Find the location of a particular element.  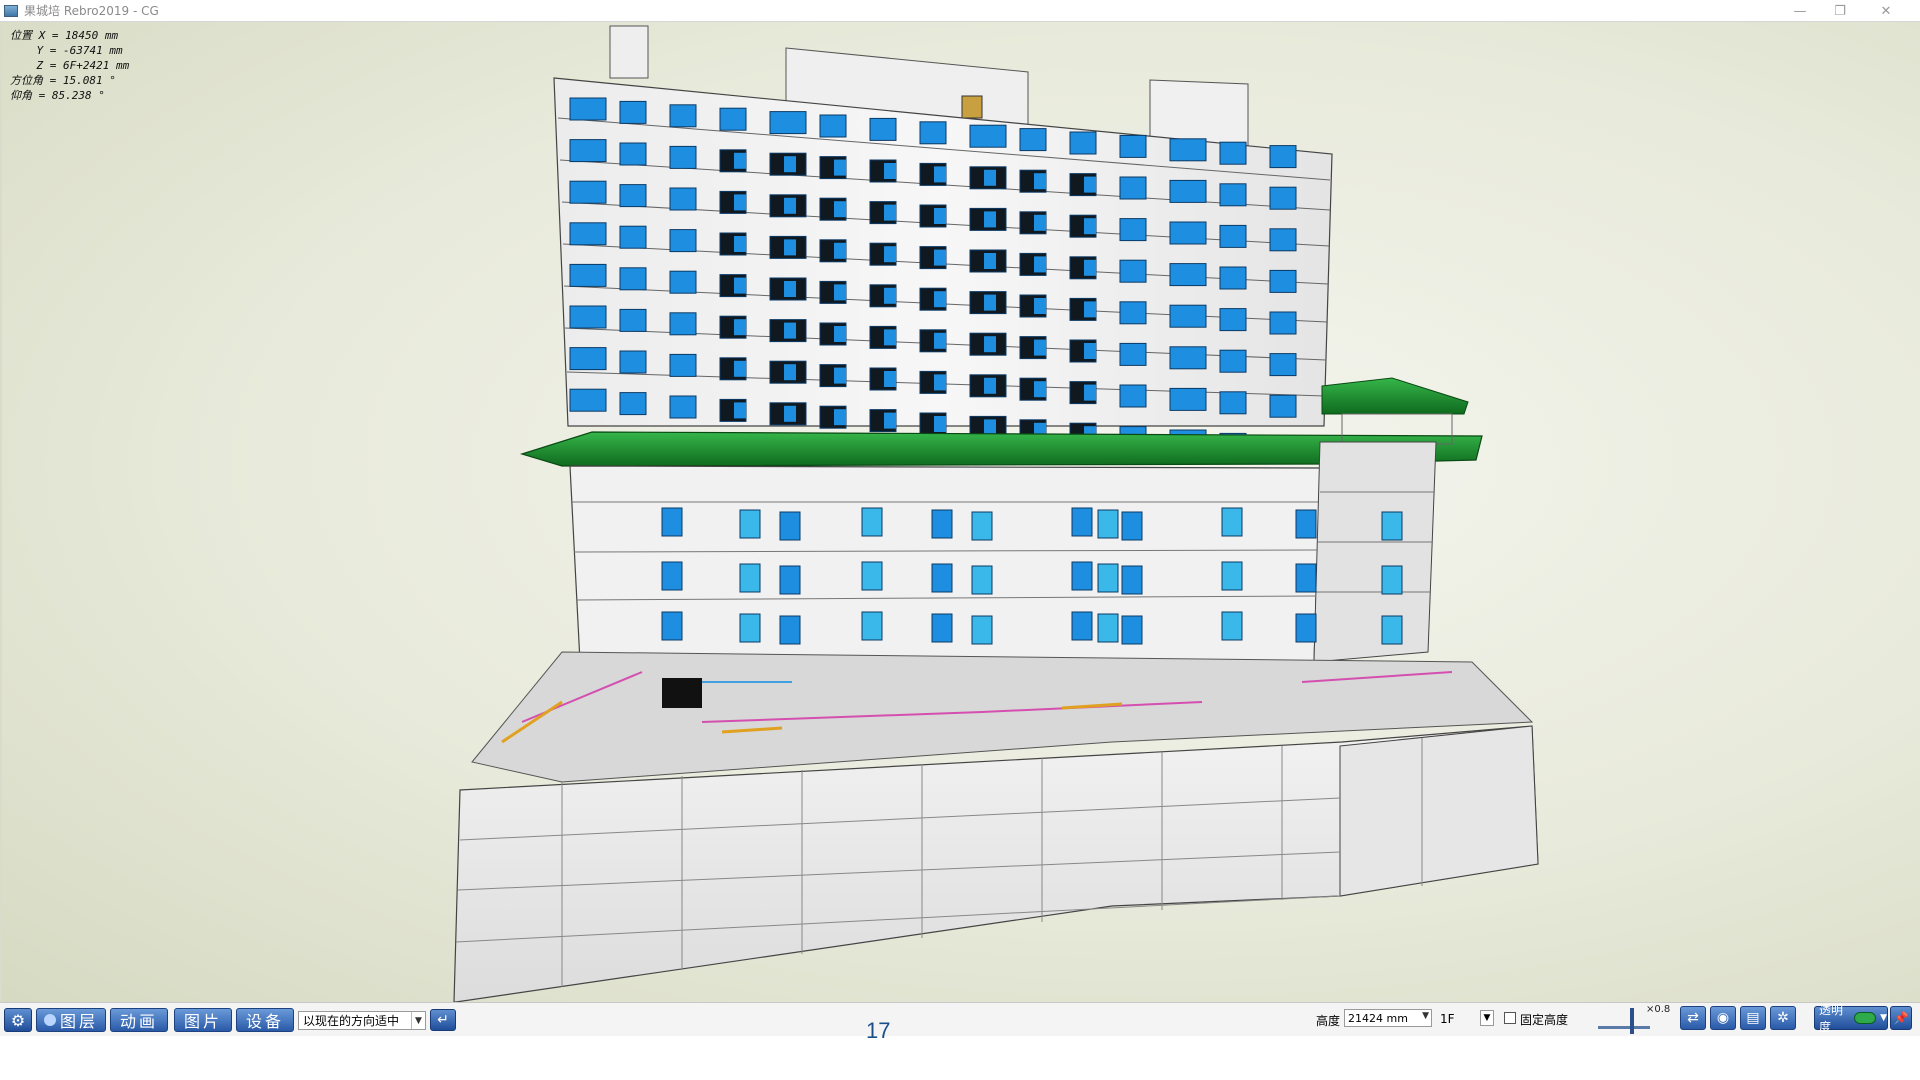

window-title: 果城培 Rebro2019 - CG is located at coordinates (91, 11).